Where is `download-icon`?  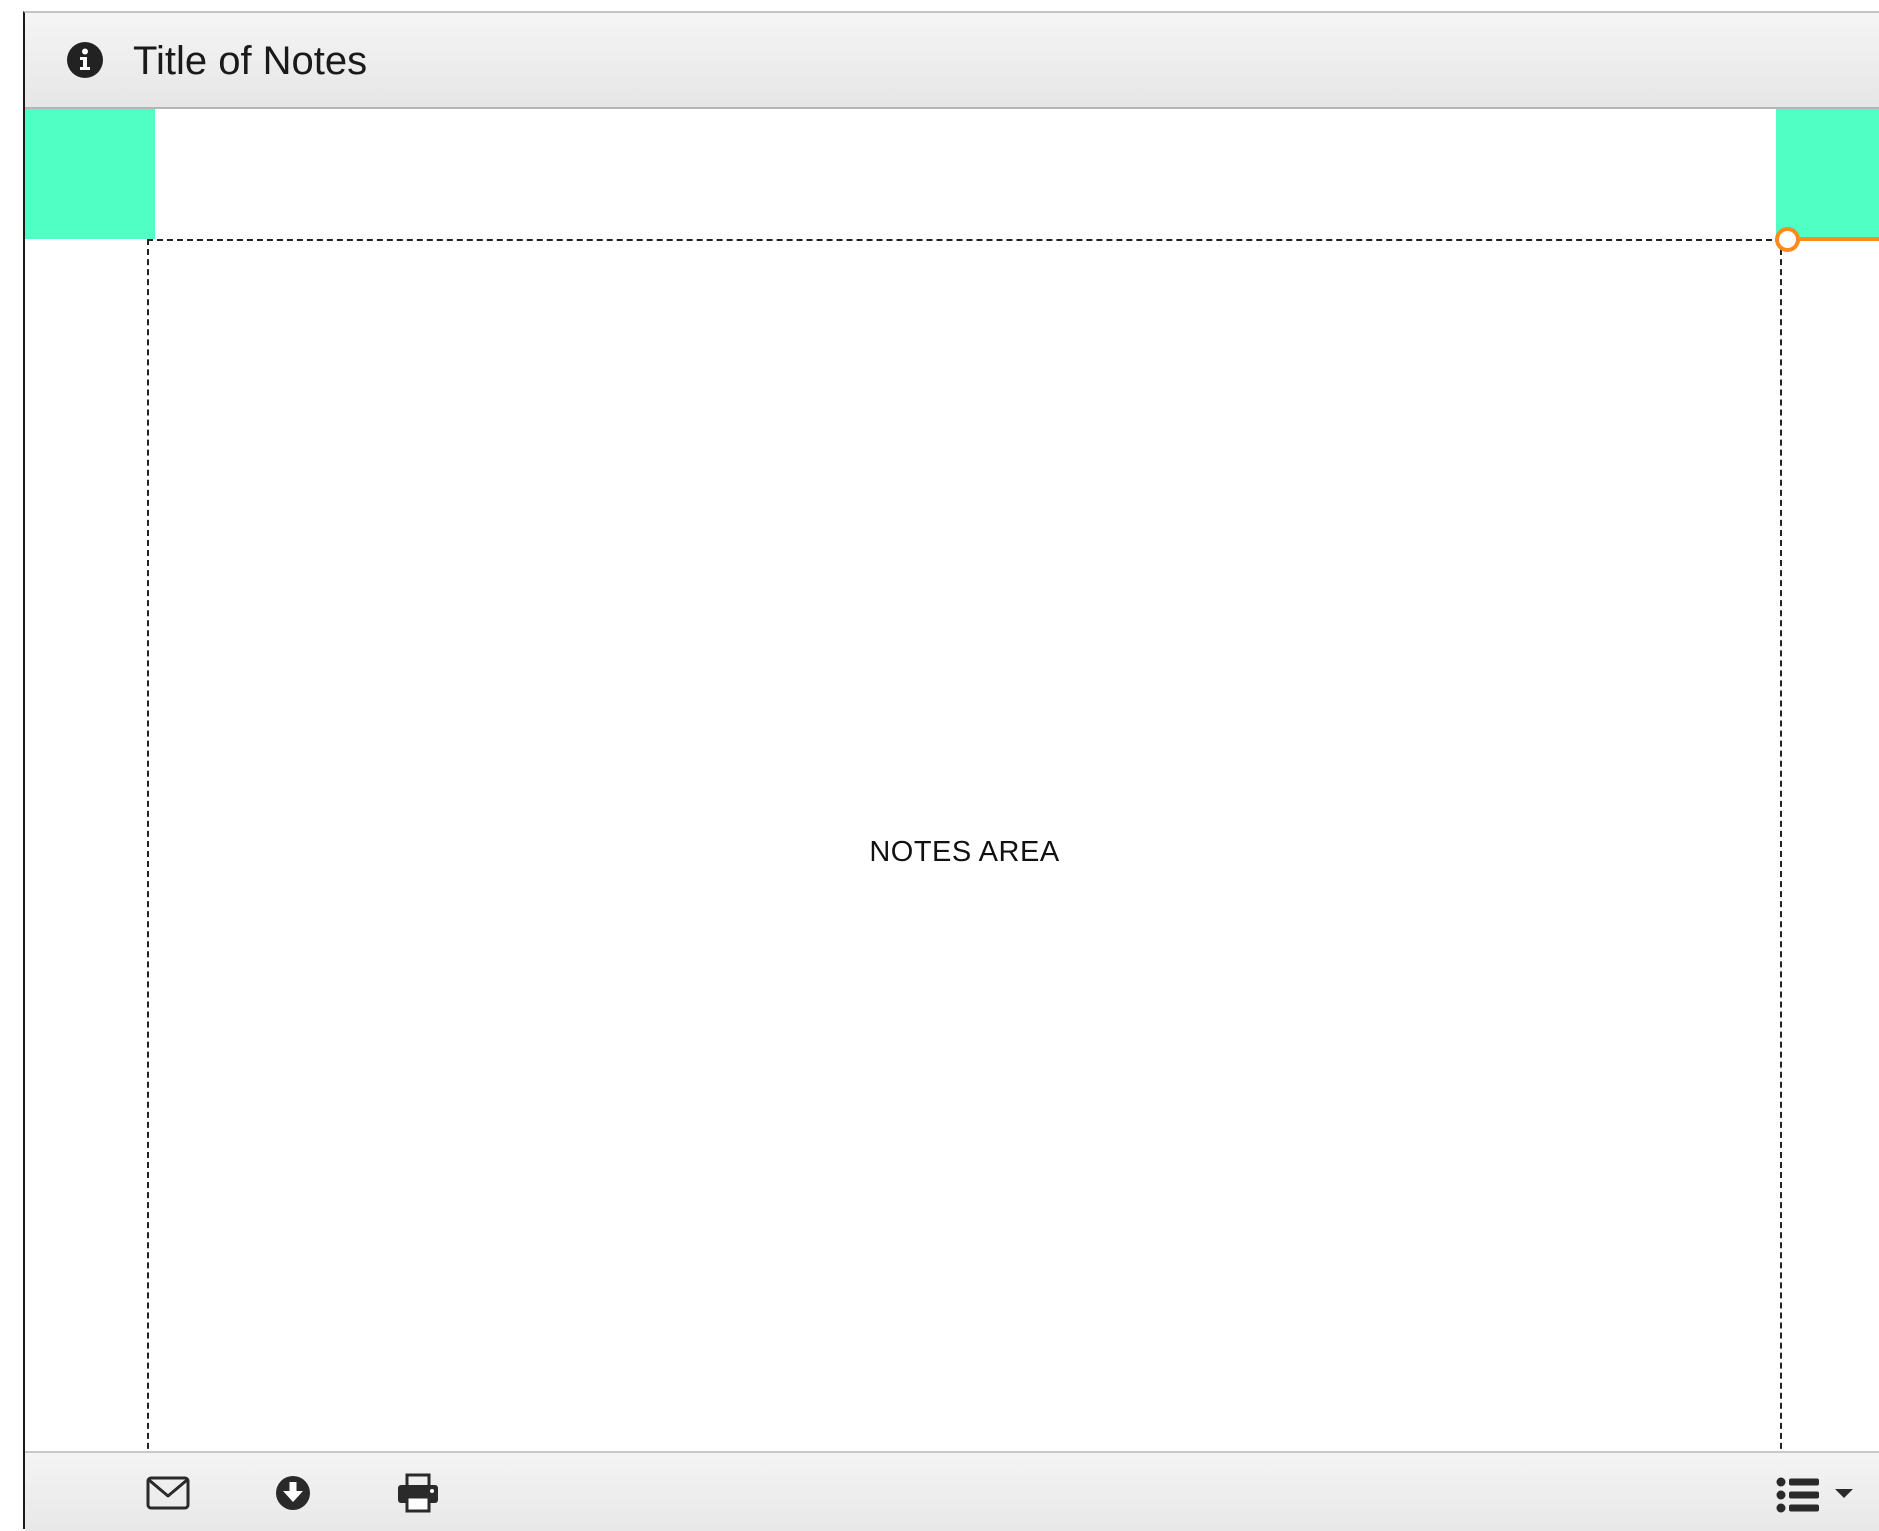
download-icon is located at coordinates (293, 1493).